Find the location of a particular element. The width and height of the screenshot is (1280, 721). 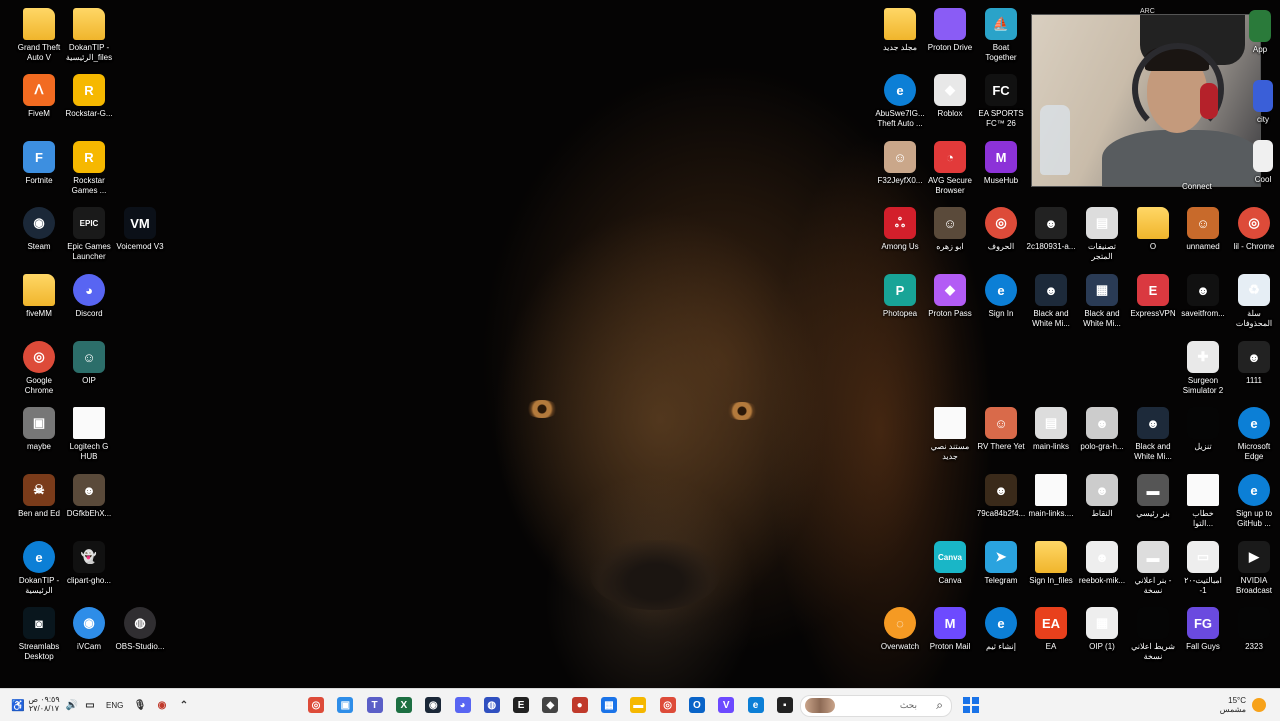

desktop-icon-label: Discord is located at coordinates (89, 313).